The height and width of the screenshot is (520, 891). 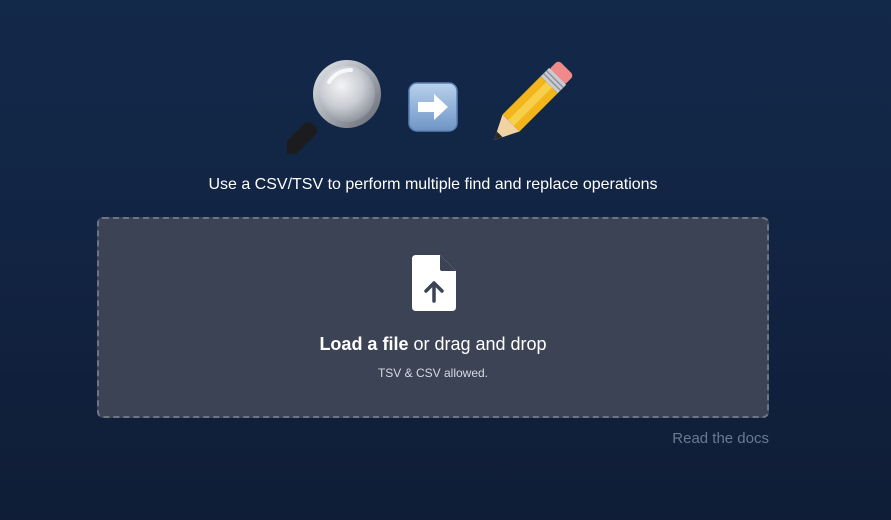 I want to click on pencil-icon, so click(x=533, y=100).